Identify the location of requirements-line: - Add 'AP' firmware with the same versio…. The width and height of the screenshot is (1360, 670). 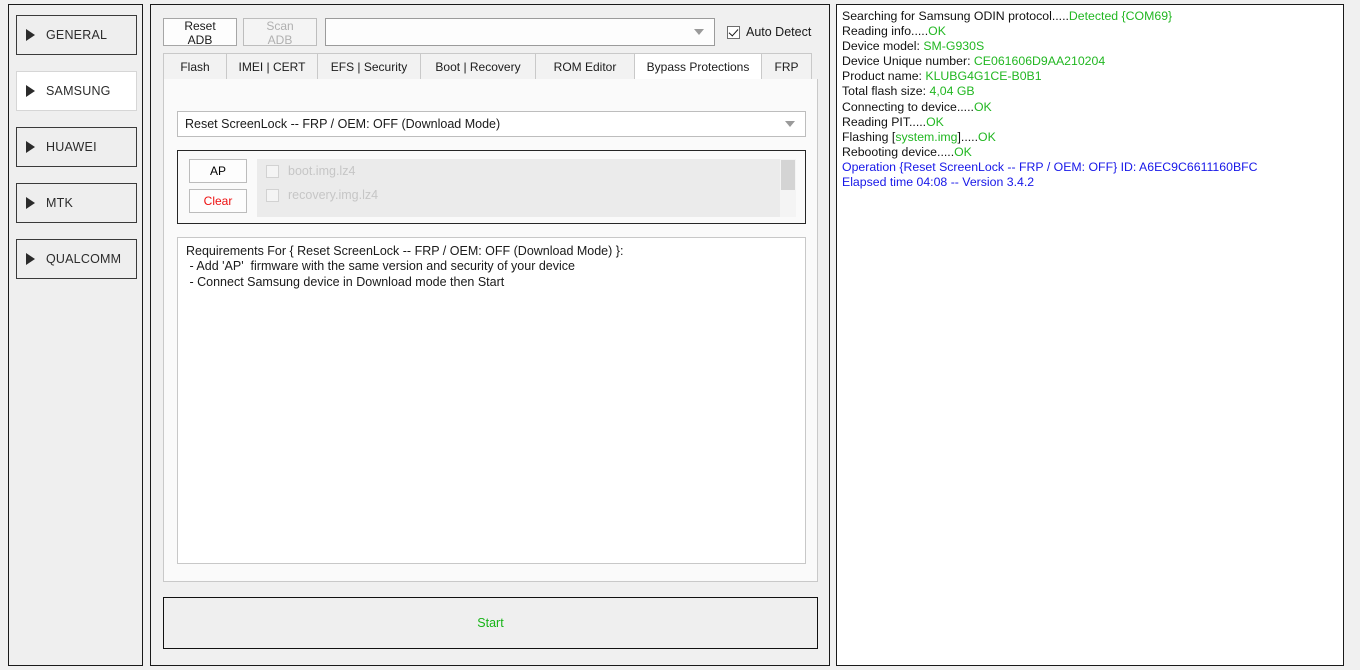
(380, 266).